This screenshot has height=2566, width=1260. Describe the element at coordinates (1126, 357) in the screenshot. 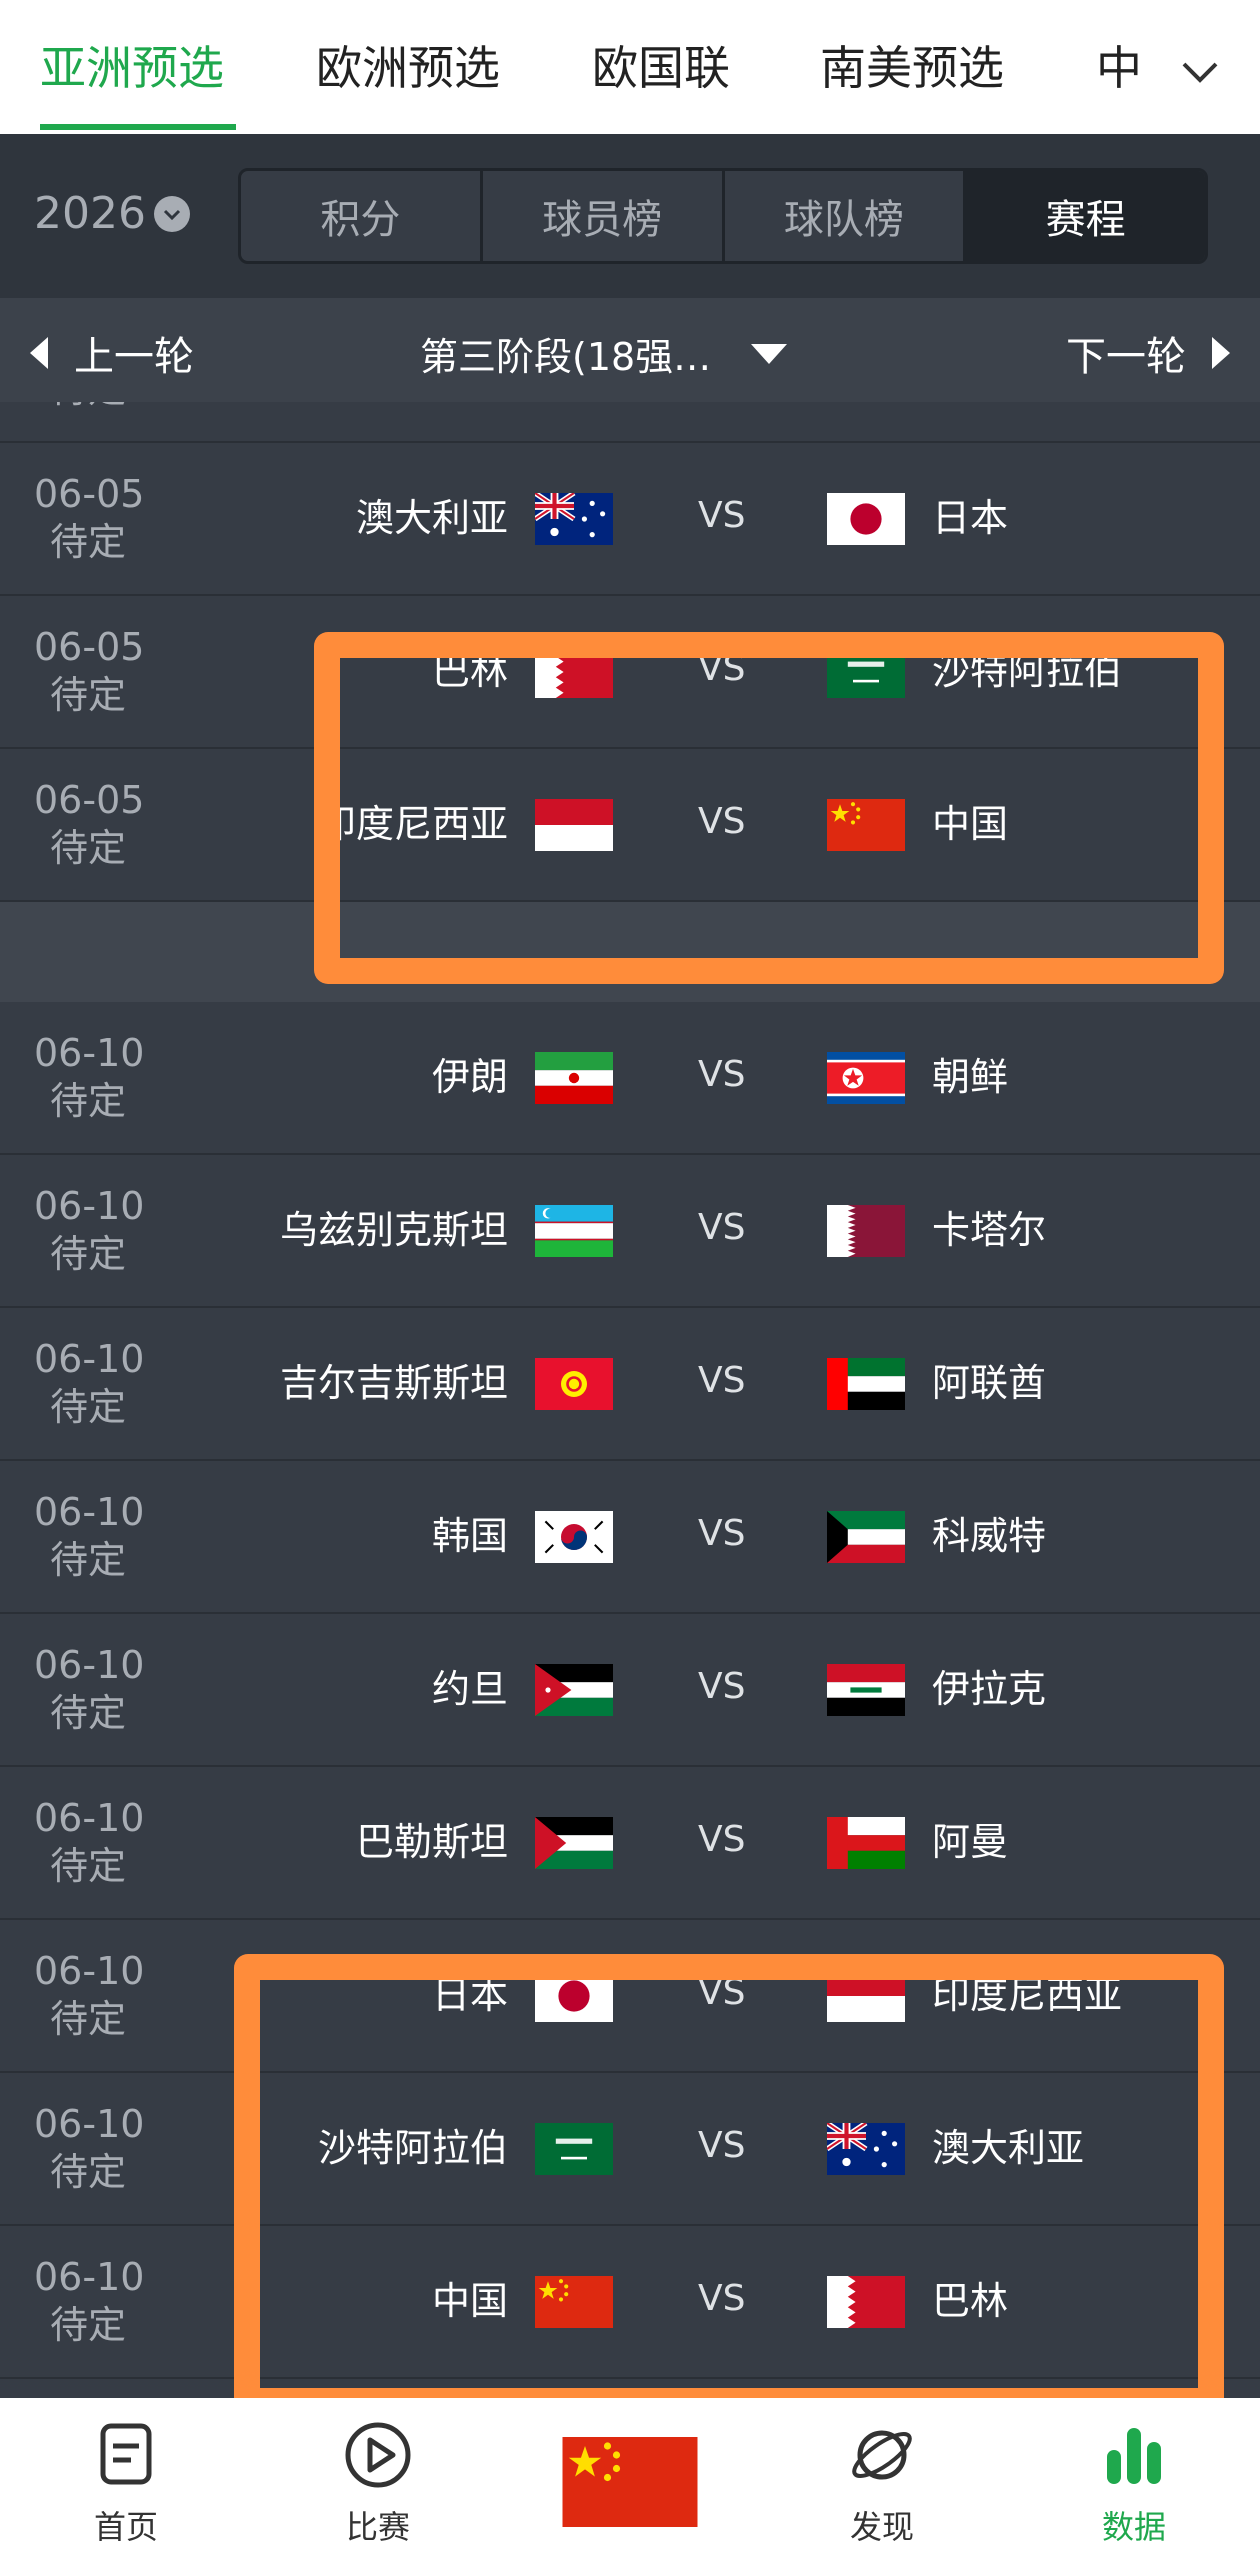

I see `next-round-label: 下一轮` at that location.